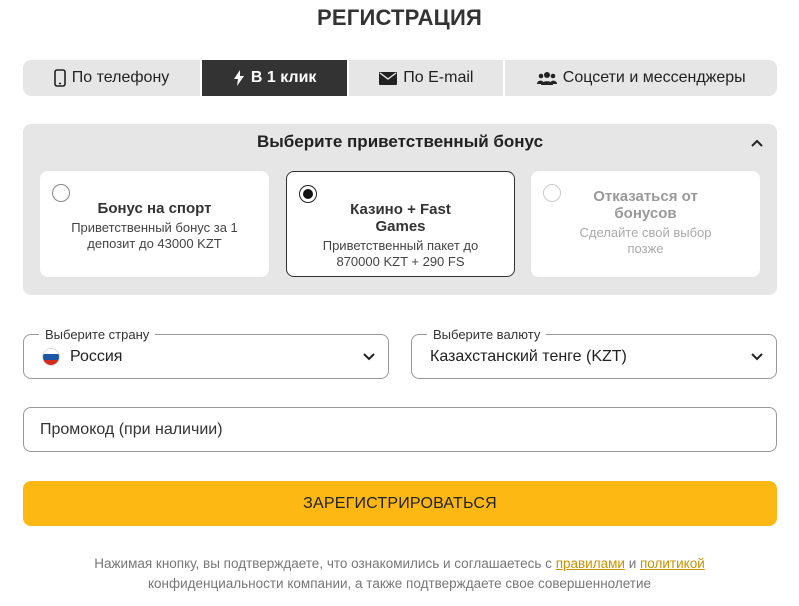 This screenshot has height=606, width=799. What do you see at coordinates (206, 353) in the screenshot?
I see `country-select: Выберите страну Россия` at bounding box center [206, 353].